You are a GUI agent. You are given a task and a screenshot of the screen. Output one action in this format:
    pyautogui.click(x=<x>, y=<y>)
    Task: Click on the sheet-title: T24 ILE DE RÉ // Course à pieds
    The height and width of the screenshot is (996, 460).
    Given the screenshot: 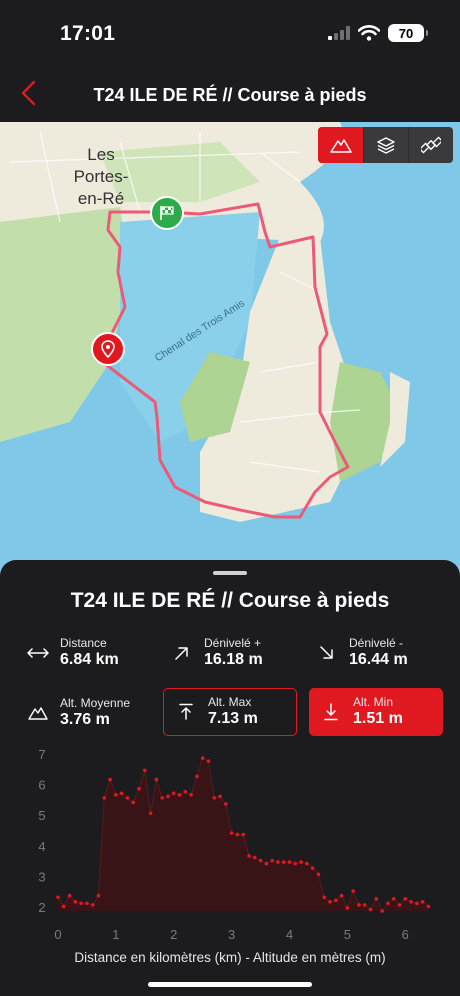 What is the action you would take?
    pyautogui.click(x=230, y=600)
    